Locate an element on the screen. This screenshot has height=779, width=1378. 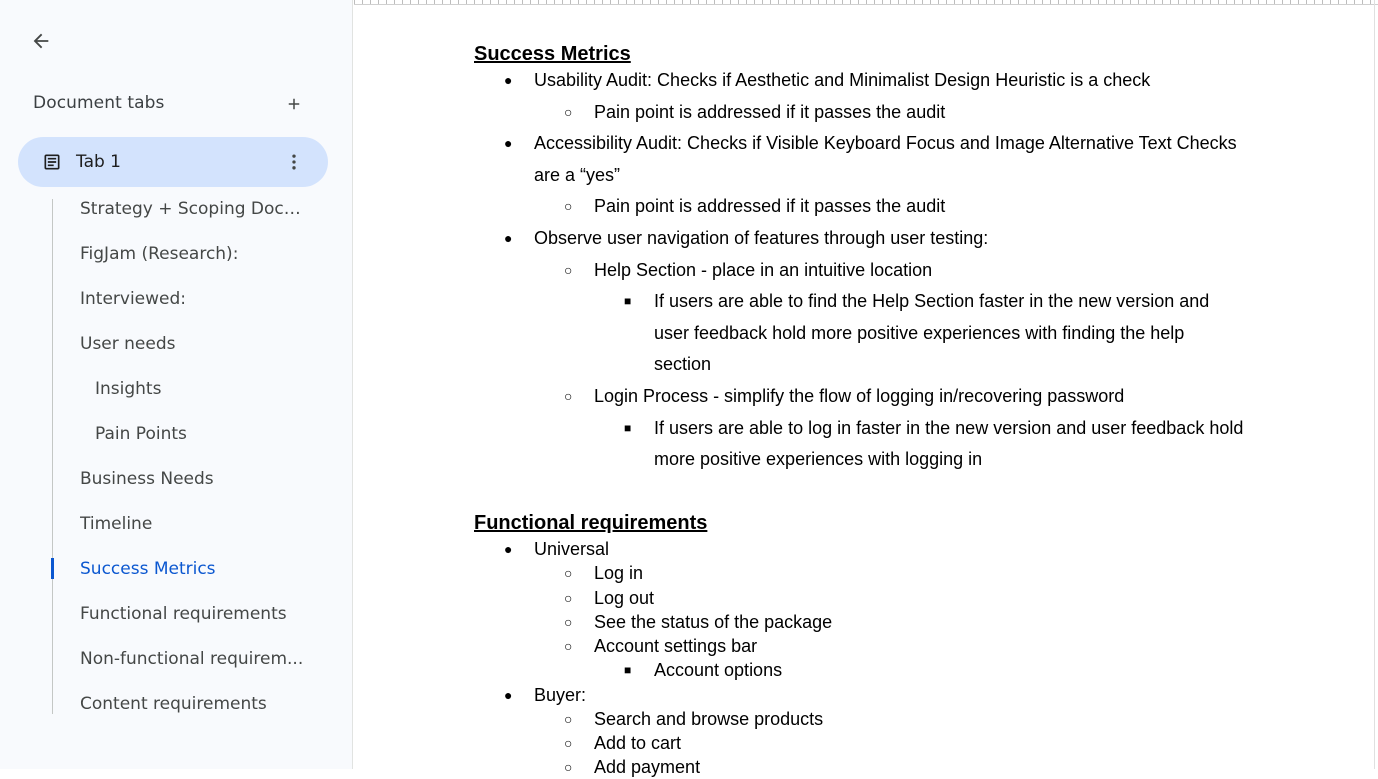
tab-options-button is located at coordinates (294, 162).